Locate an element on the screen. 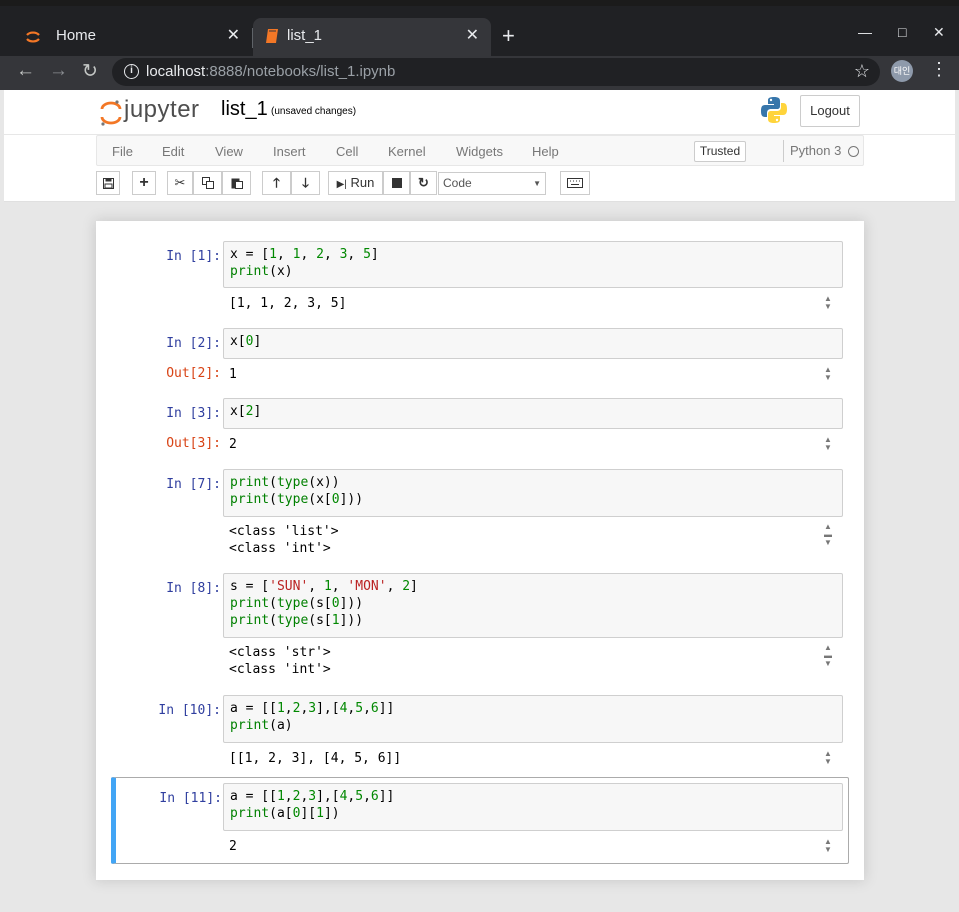  notebook-favicon-icon is located at coordinates (272, 36).